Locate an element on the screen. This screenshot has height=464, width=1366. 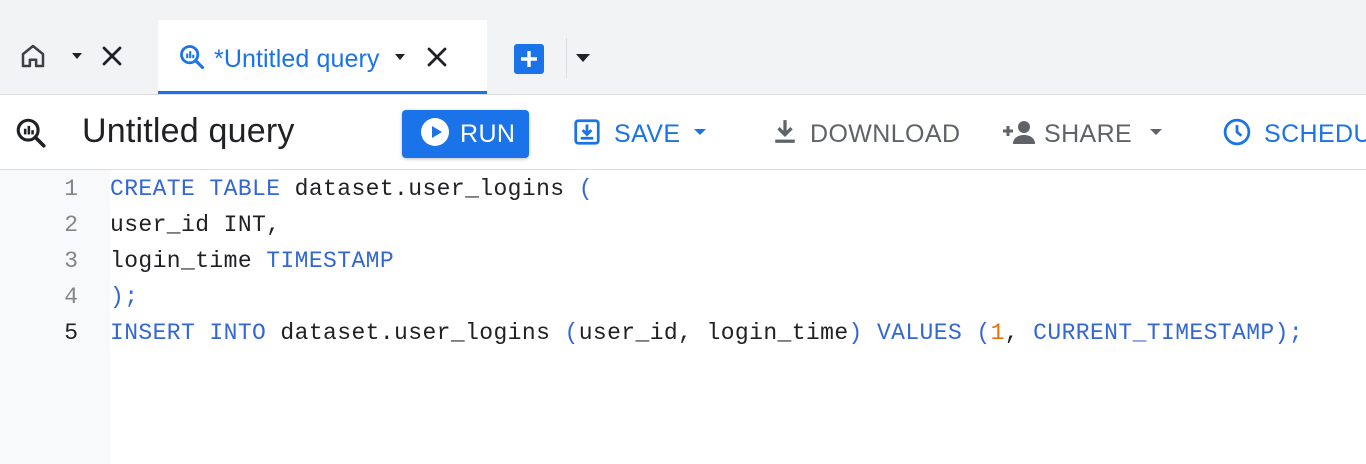
schedule-button: SCHEDULE is located at coordinates (1294, 134).